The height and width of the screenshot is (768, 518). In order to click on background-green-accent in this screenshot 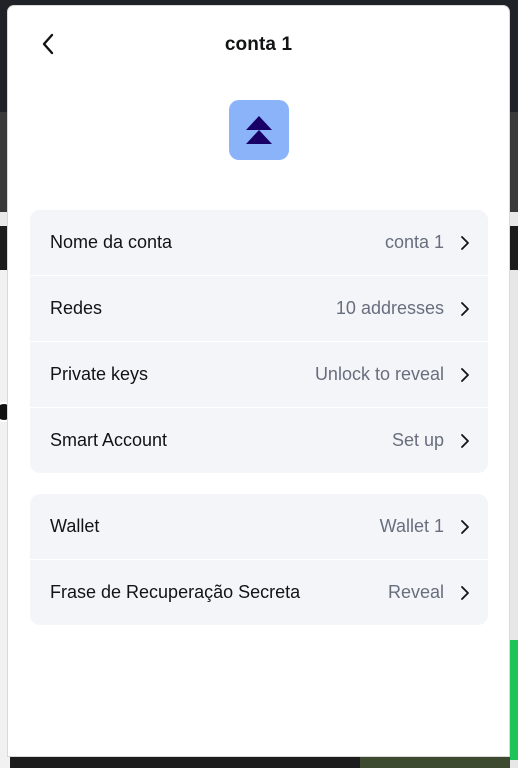, I will do `click(513, 700)`.